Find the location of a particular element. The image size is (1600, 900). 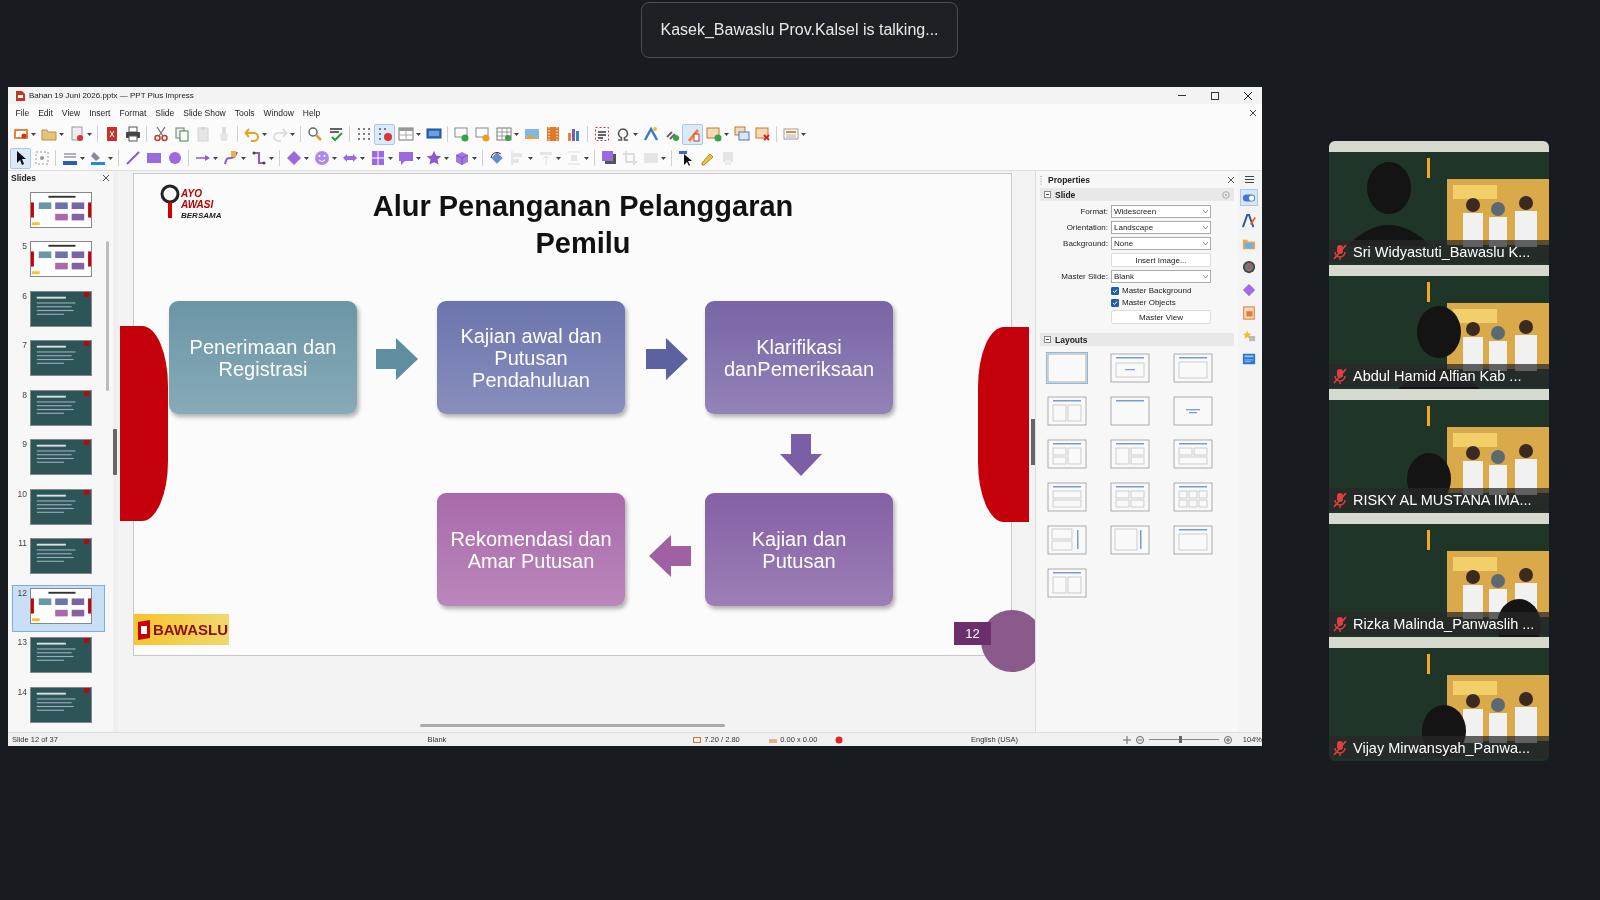

menu-item: View is located at coordinates (71, 113).